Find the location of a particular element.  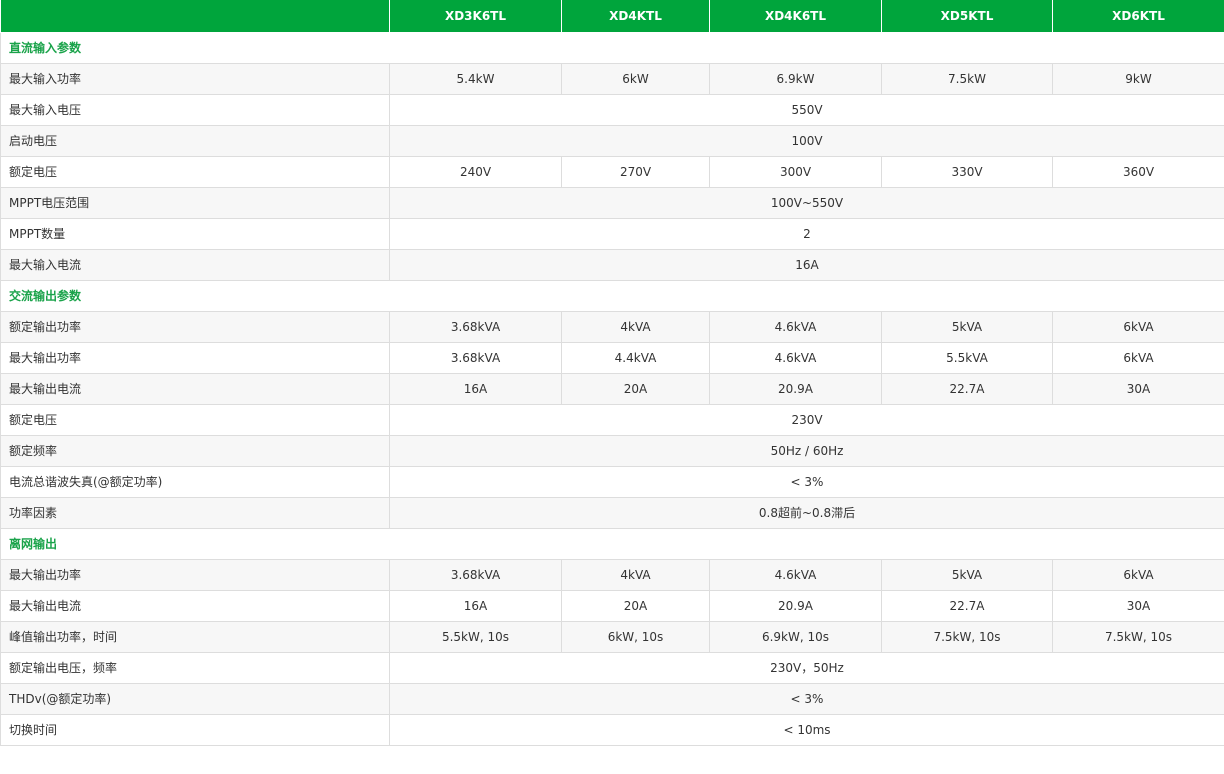

table-row: 功率因素 0.8超前~0.8滞后 is located at coordinates (612, 512).